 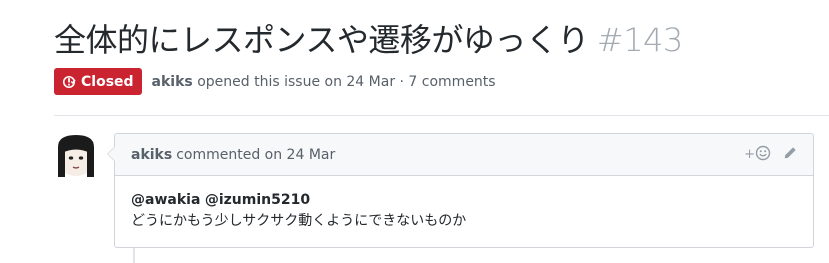 I want to click on comment-author-link: akiks, so click(x=151, y=155).